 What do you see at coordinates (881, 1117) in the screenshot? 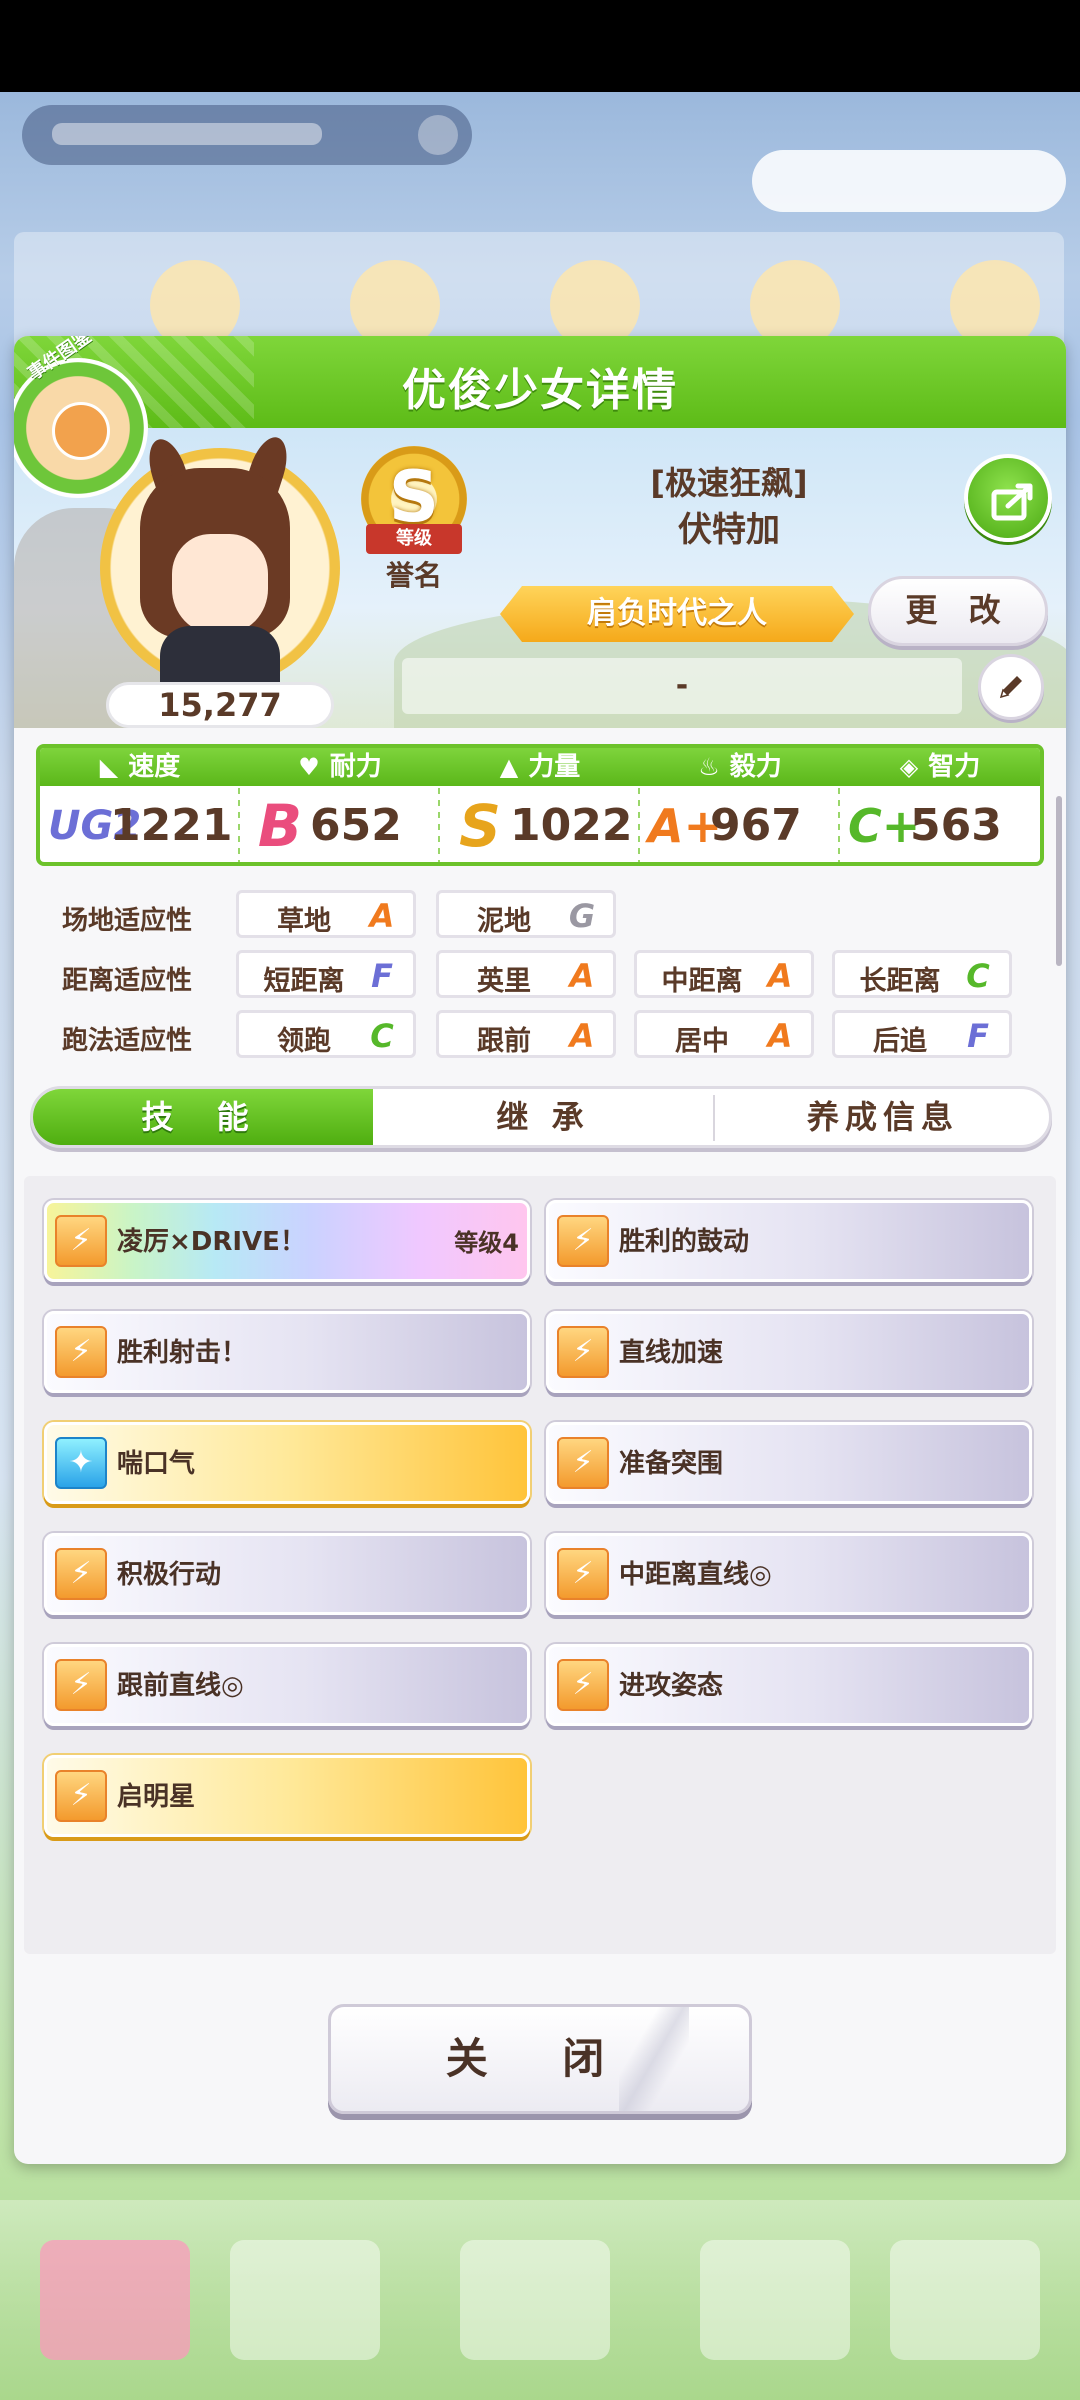
I see `tab-training-info: 养成信息` at bounding box center [881, 1117].